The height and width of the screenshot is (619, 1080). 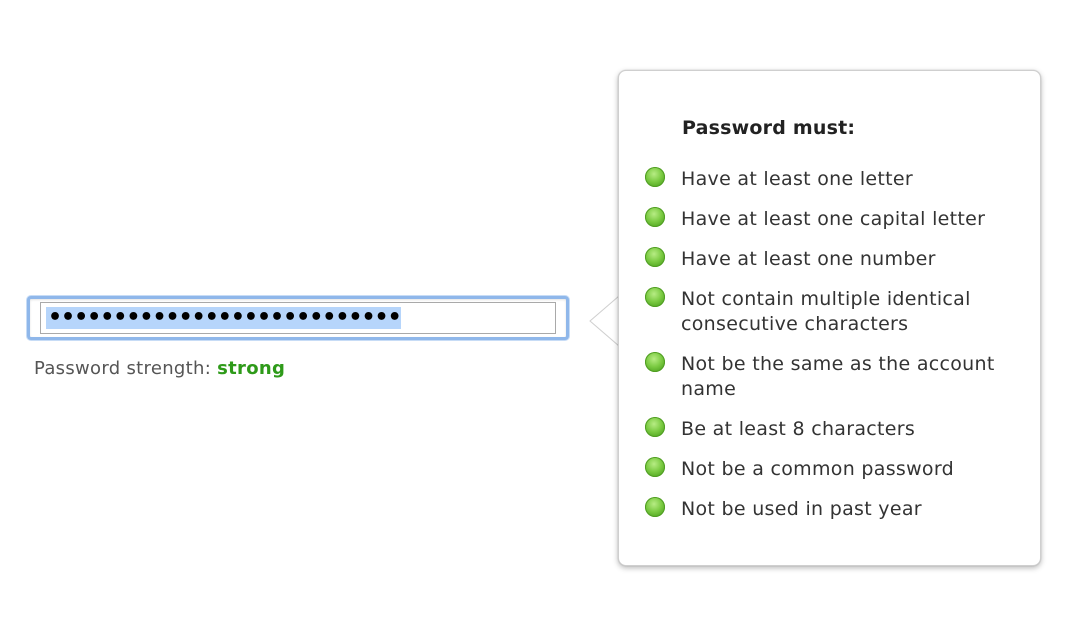 What do you see at coordinates (251, 368) in the screenshot?
I see `password-strength-value: strong` at bounding box center [251, 368].